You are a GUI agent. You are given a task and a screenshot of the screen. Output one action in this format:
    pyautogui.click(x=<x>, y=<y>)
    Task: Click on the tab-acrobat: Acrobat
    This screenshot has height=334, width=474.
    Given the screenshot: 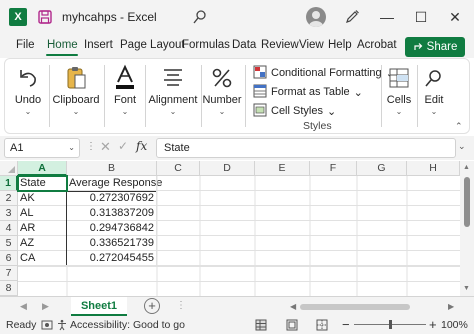 What is the action you would take?
    pyautogui.click(x=377, y=45)
    